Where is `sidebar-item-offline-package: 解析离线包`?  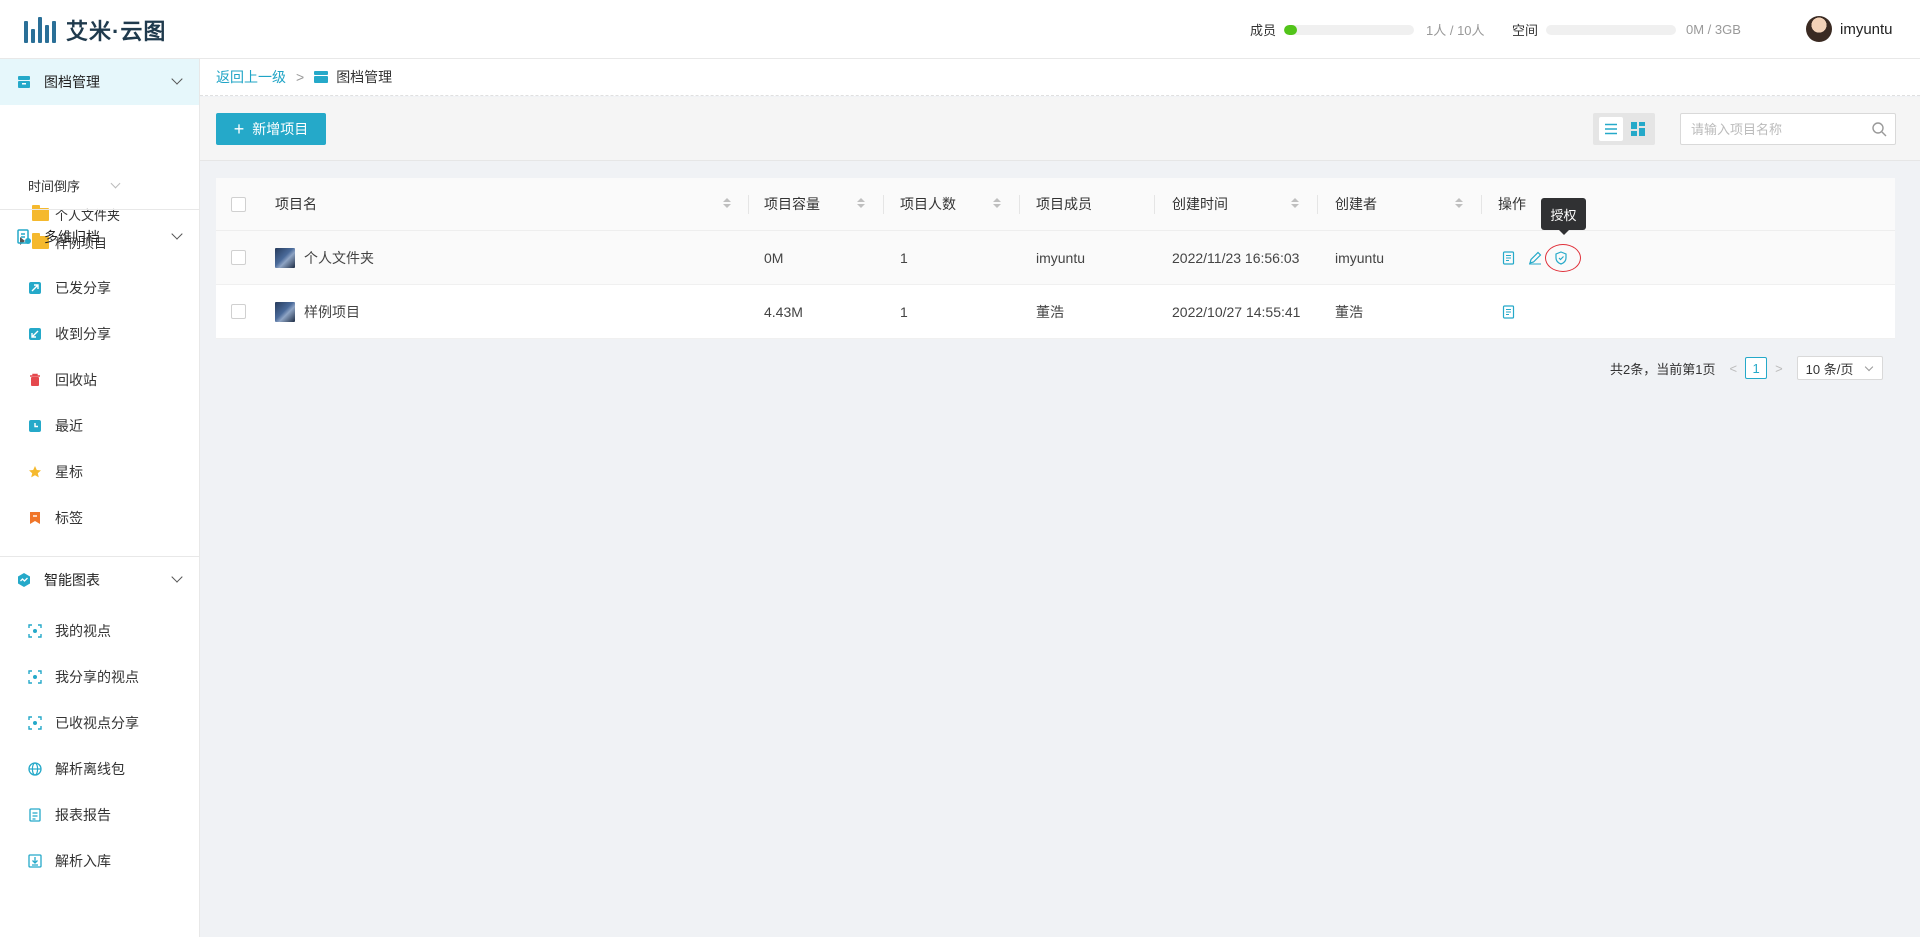
sidebar-item-offline-package: 解析离线包 is located at coordinates (76, 769).